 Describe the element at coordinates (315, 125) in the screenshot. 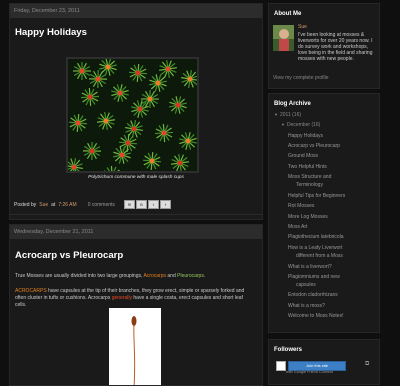

I see `archive-month-count: (16)` at that location.